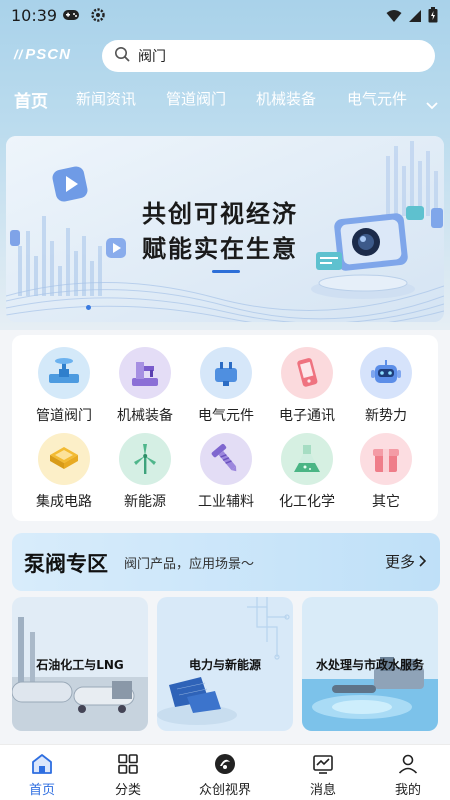 The height and width of the screenshot is (800, 450). Describe the element at coordinates (386, 373) in the screenshot. I see `robot-icon` at that location.